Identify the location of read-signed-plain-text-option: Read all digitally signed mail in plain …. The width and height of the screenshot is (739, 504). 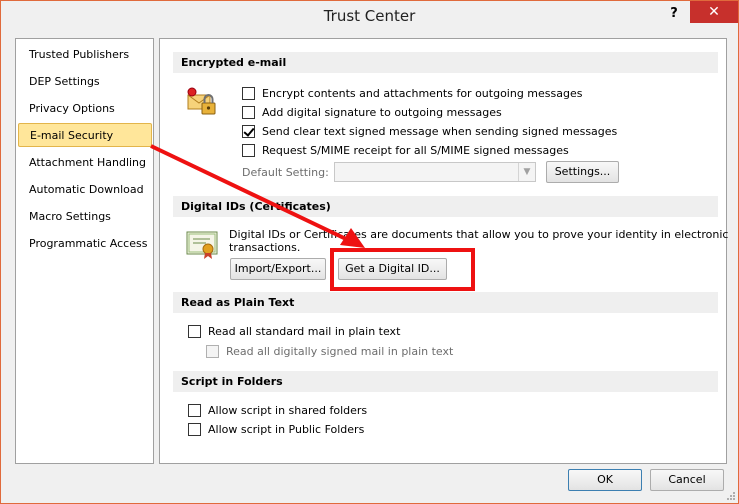
(329, 351).